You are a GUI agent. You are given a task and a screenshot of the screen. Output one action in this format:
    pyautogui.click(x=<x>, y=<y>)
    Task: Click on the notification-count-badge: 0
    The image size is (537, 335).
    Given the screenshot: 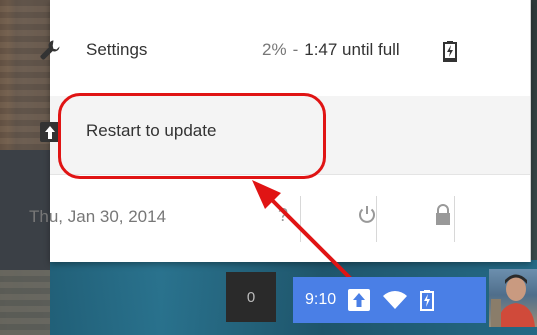 What is the action you would take?
    pyautogui.click(x=251, y=297)
    